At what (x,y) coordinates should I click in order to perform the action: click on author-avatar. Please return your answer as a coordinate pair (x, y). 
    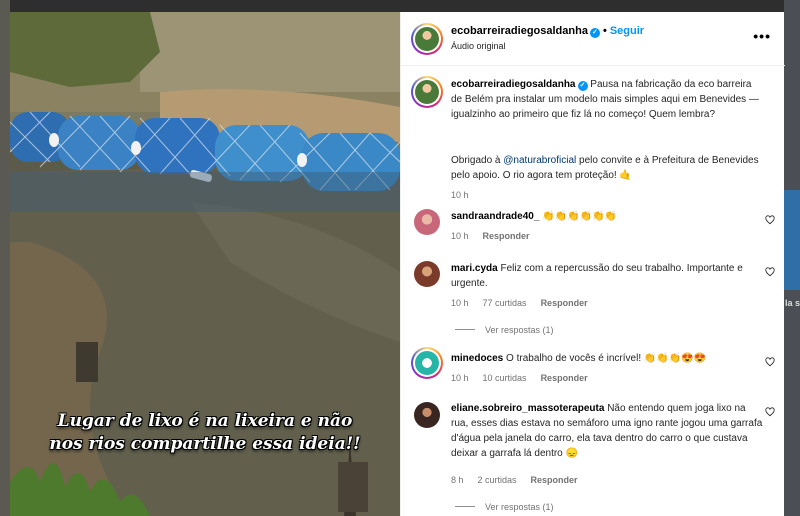
    Looking at the image, I should click on (427, 39).